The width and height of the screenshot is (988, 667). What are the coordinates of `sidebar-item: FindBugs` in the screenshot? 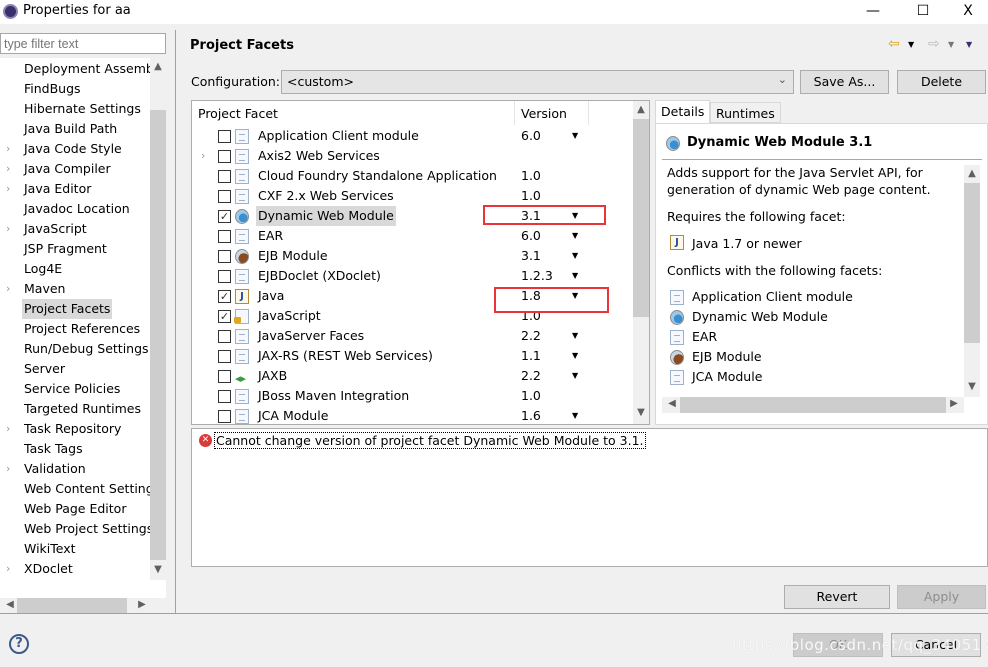 It's located at (75, 89).